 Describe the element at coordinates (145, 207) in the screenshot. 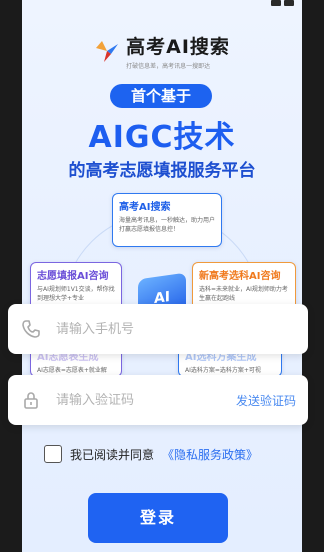

I see `feature-title: 高考AI搜索` at that location.